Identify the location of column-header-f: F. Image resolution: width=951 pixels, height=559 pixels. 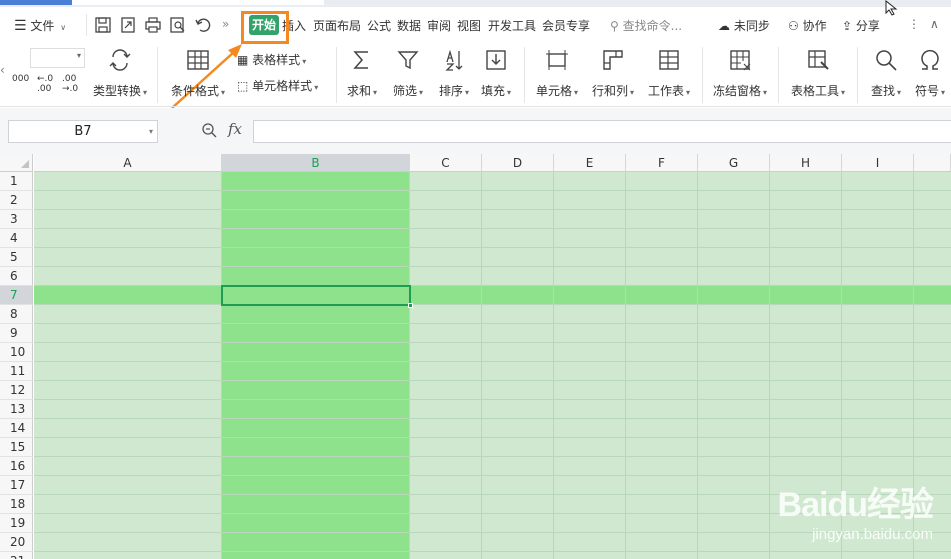
(662, 163).